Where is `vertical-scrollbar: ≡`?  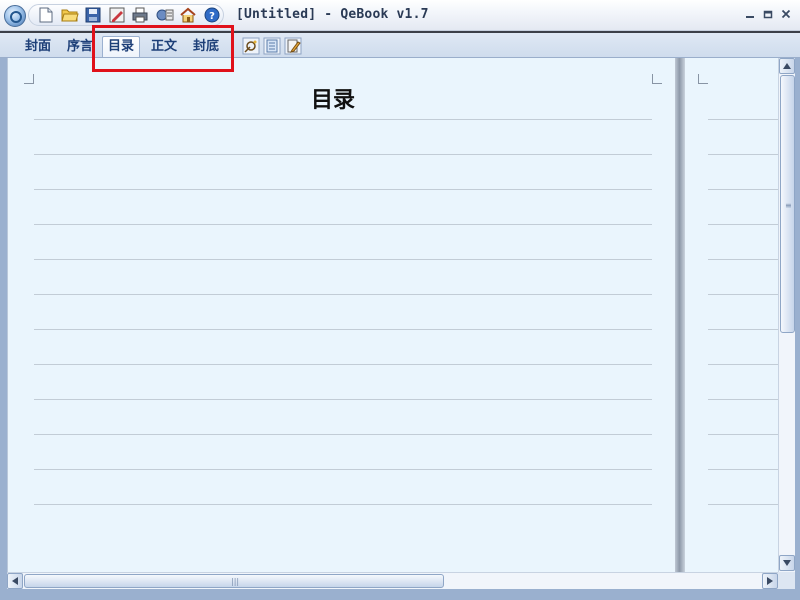
vertical-scrollbar: ≡ is located at coordinates (786, 315).